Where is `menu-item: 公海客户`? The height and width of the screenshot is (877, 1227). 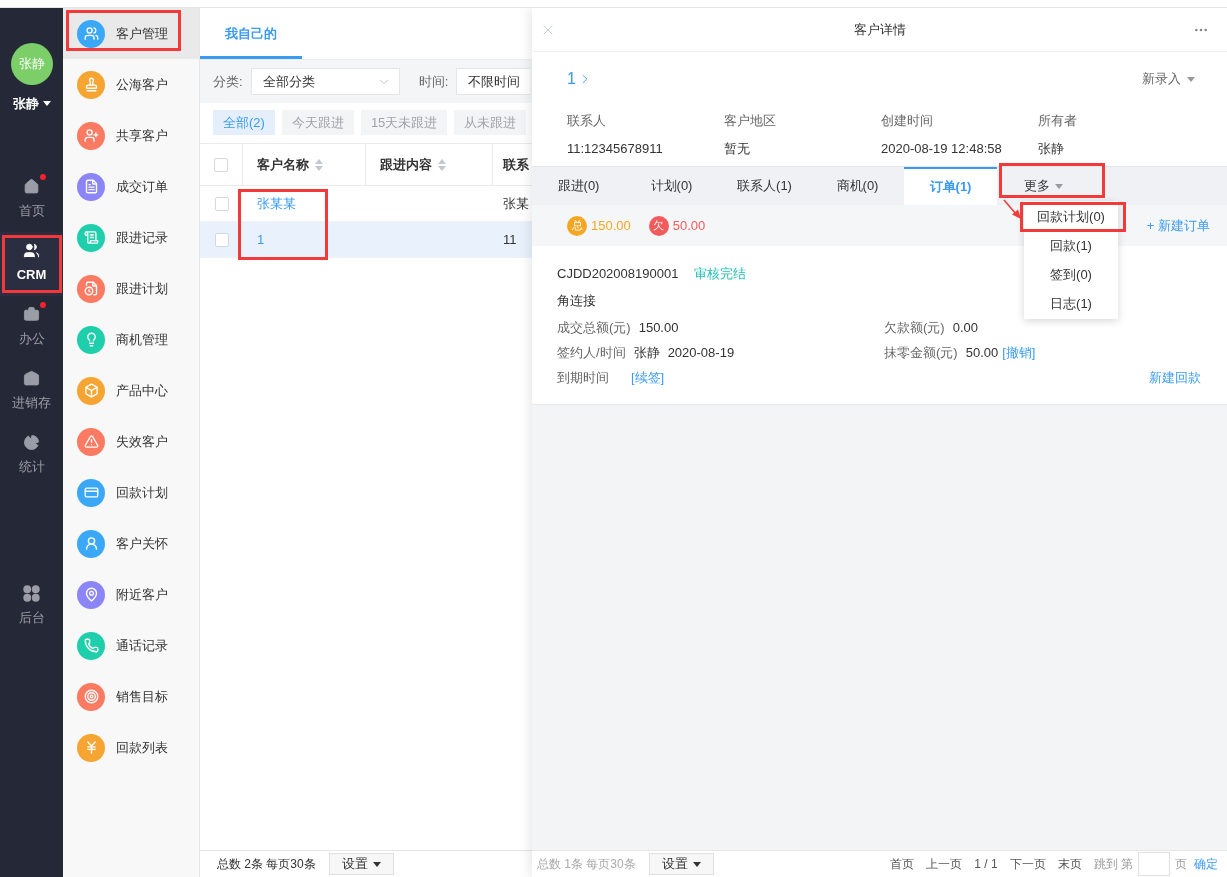 menu-item: 公海客户 is located at coordinates (131, 84).